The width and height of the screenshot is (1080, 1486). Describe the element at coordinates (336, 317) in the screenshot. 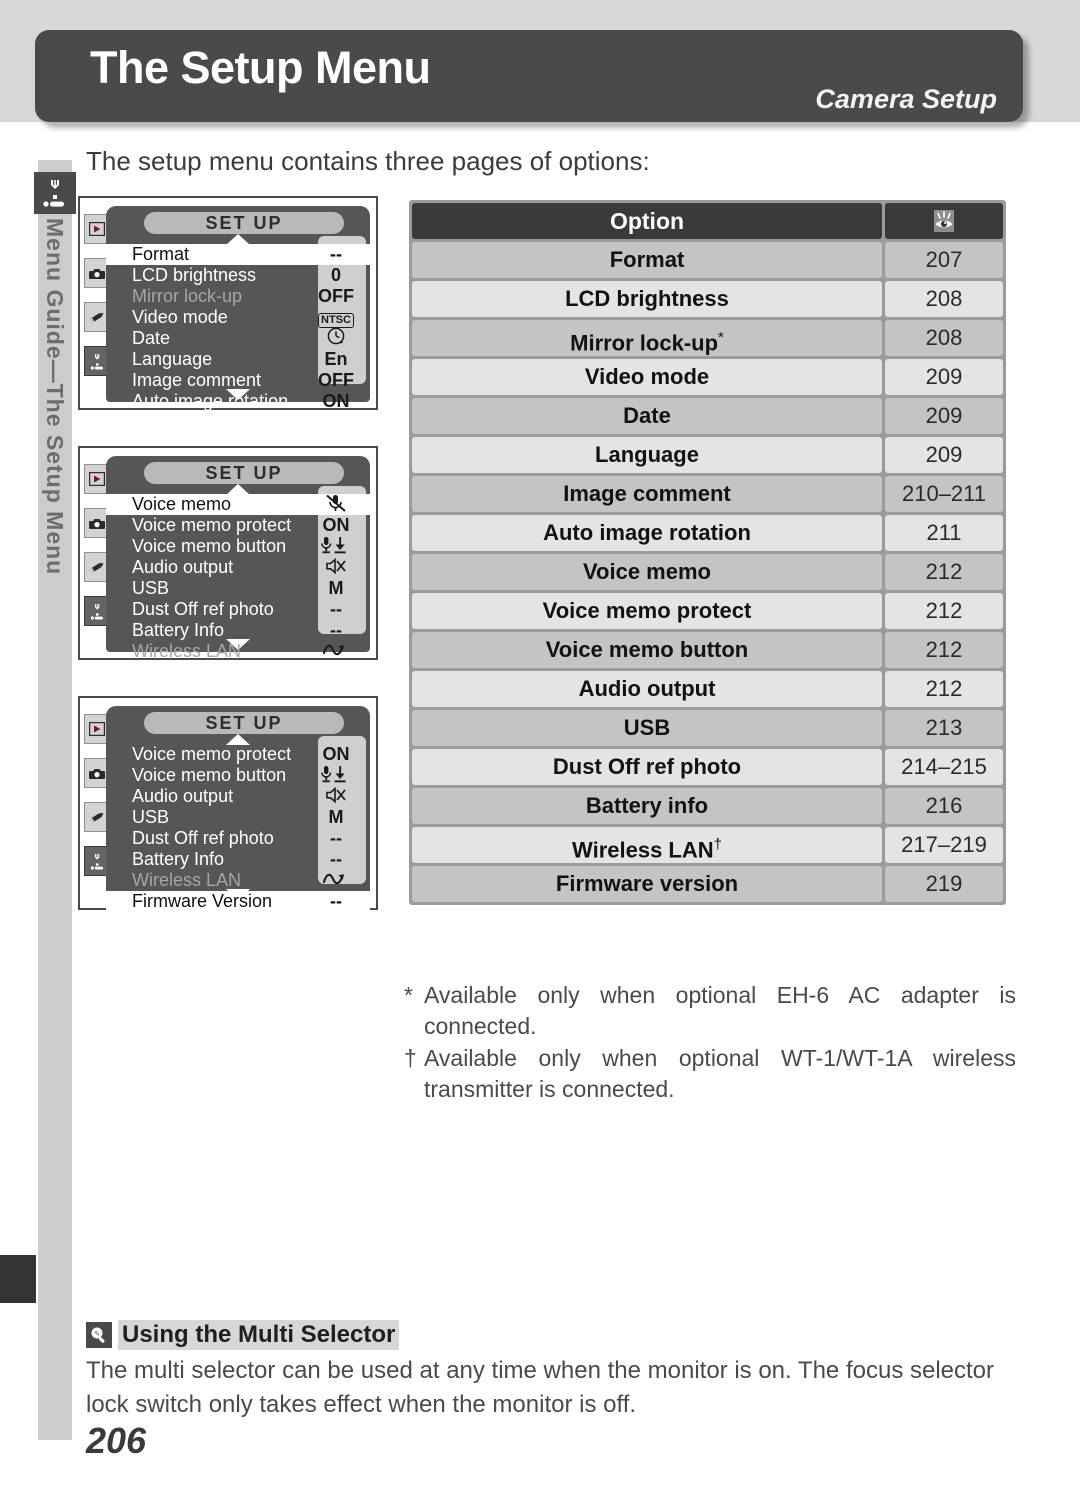

I see `lcd-menu-item-value: NTSC` at that location.